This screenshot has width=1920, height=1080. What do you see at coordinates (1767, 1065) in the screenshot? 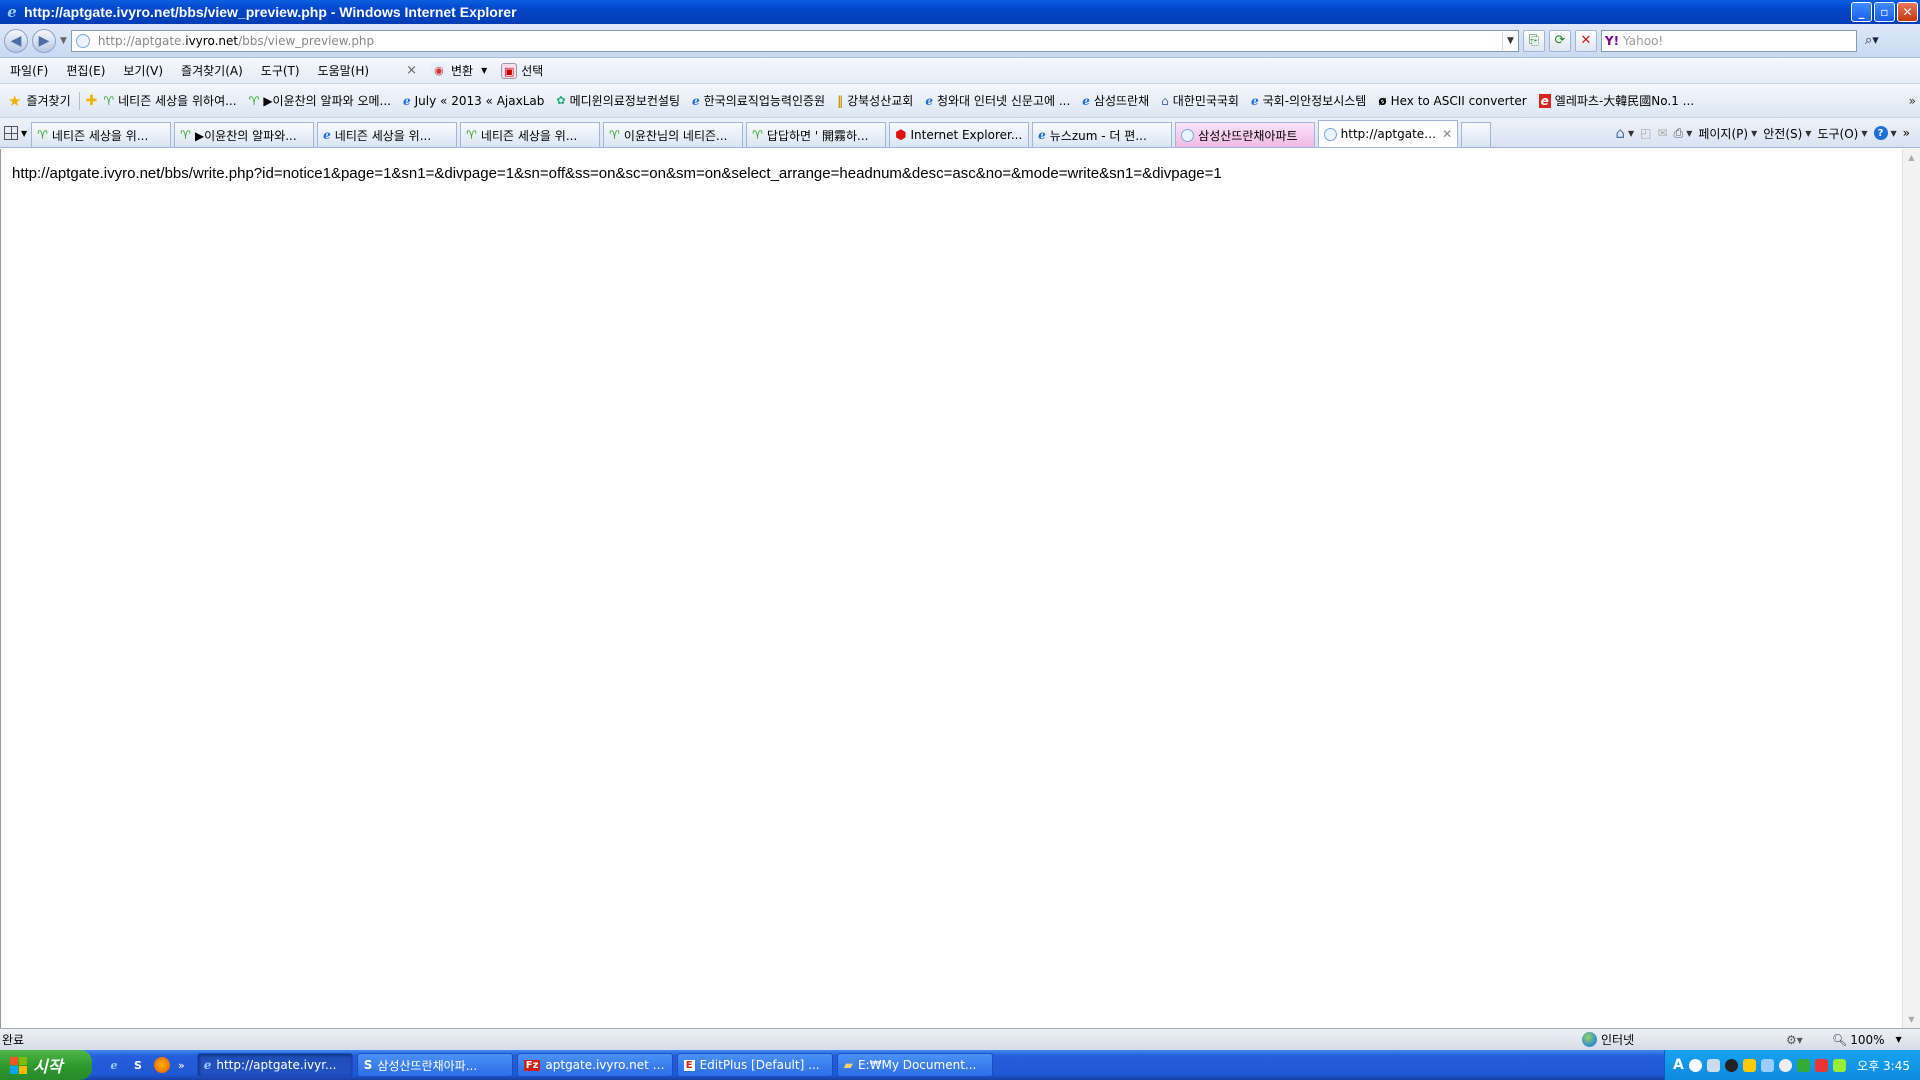
I see `volume-icon` at bounding box center [1767, 1065].